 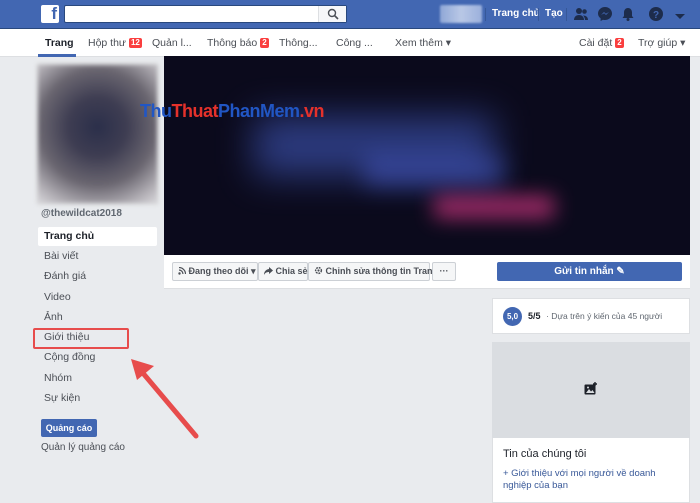 What do you see at coordinates (264, 43) in the screenshot?
I see `notifications-badge: 2` at bounding box center [264, 43].